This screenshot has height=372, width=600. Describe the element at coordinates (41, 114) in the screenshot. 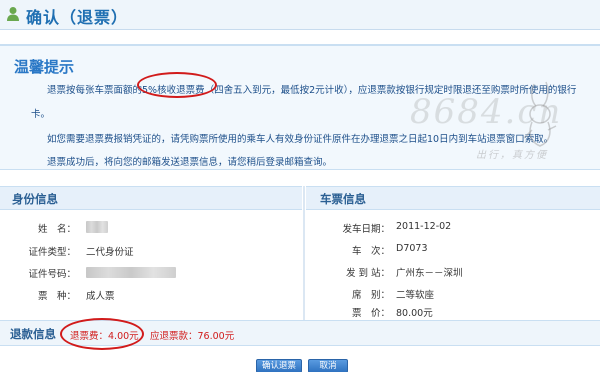

I see `notice-line-1-cont: 卡。` at that location.